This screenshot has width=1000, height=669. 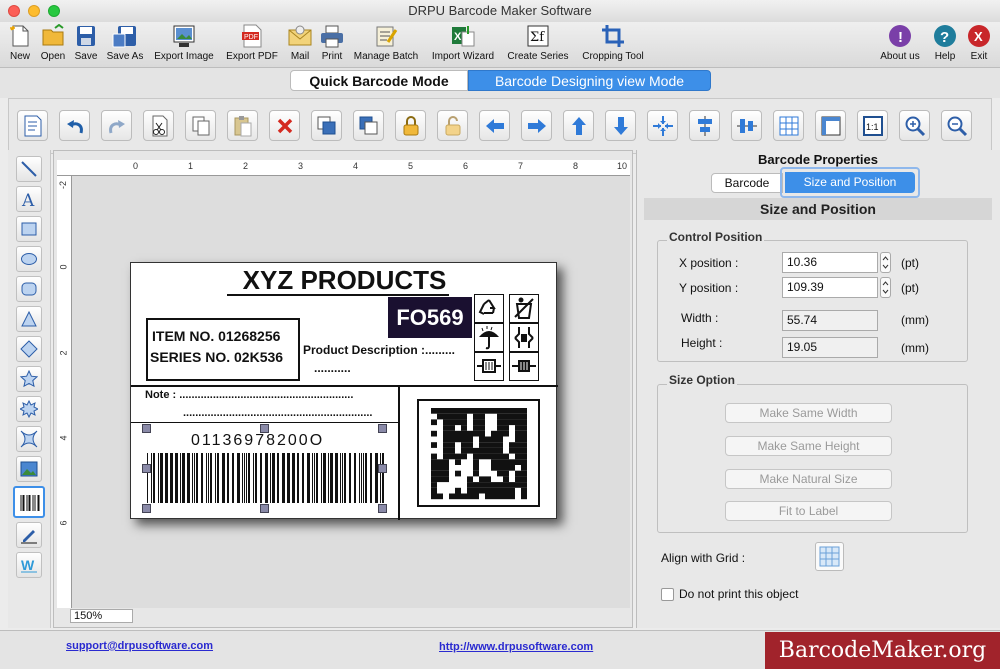 What do you see at coordinates (300, 43) in the screenshot?
I see `mail-button: Mail` at bounding box center [300, 43].